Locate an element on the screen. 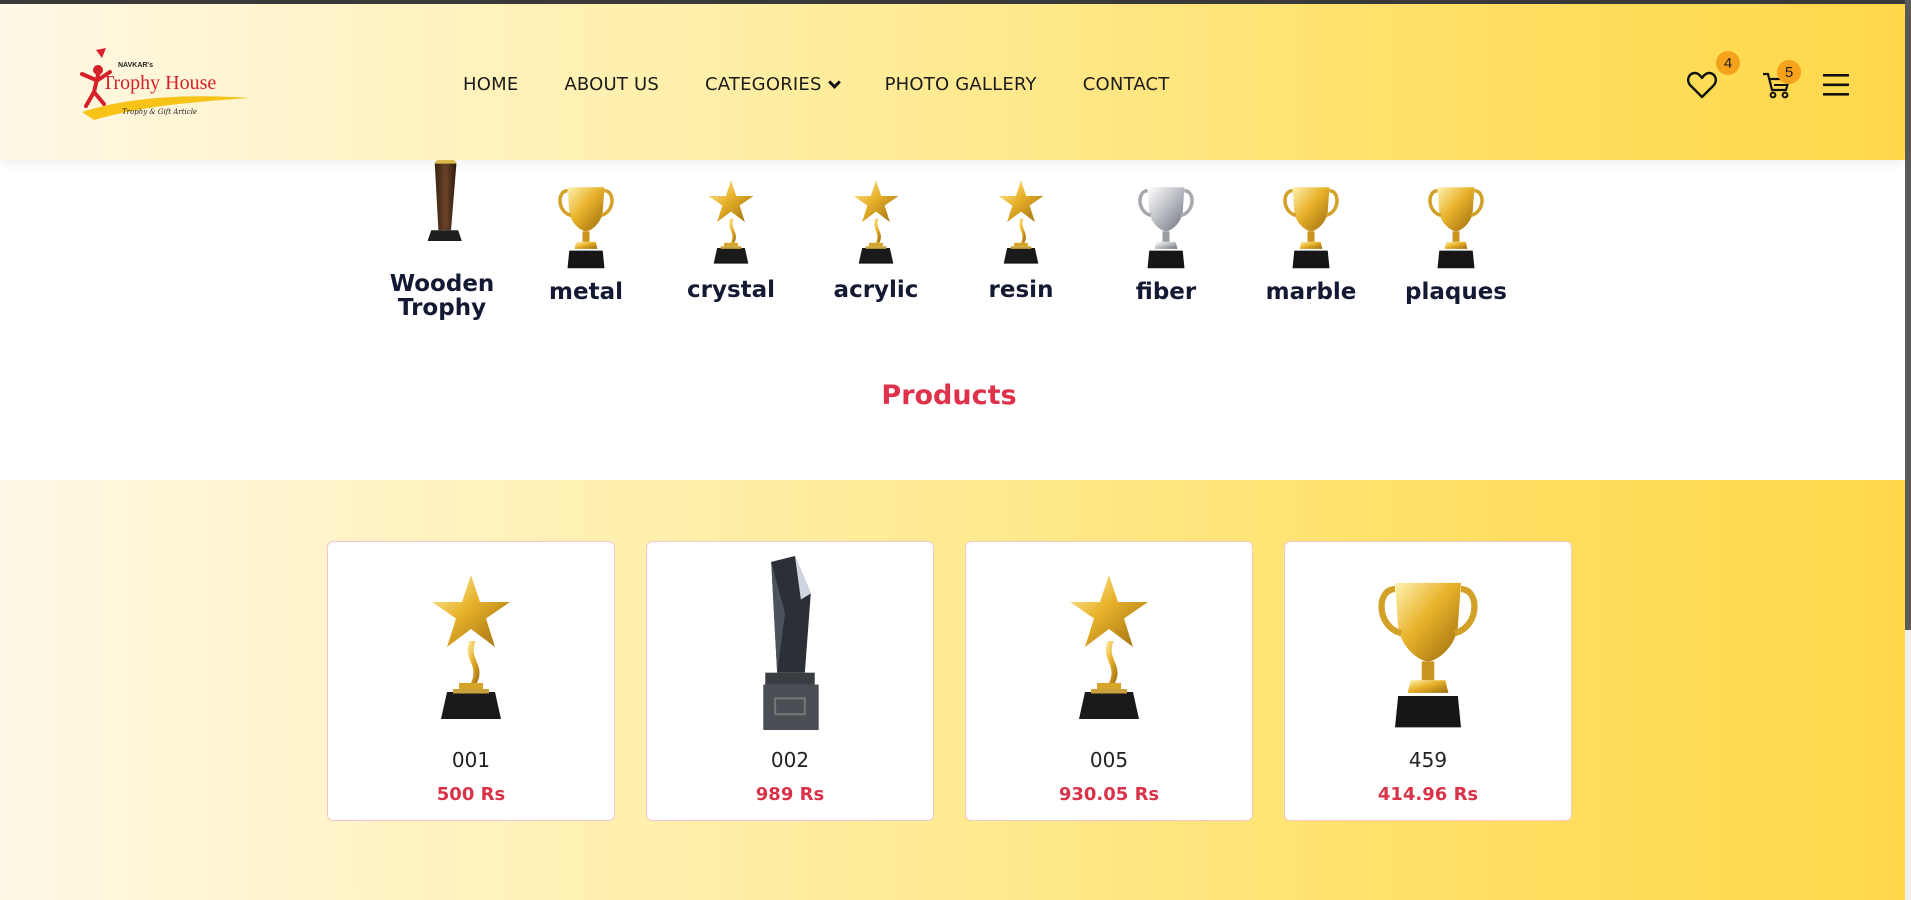 Image resolution: width=1911 pixels, height=900 pixels. product-price: 414.96 Rs is located at coordinates (1428, 794).